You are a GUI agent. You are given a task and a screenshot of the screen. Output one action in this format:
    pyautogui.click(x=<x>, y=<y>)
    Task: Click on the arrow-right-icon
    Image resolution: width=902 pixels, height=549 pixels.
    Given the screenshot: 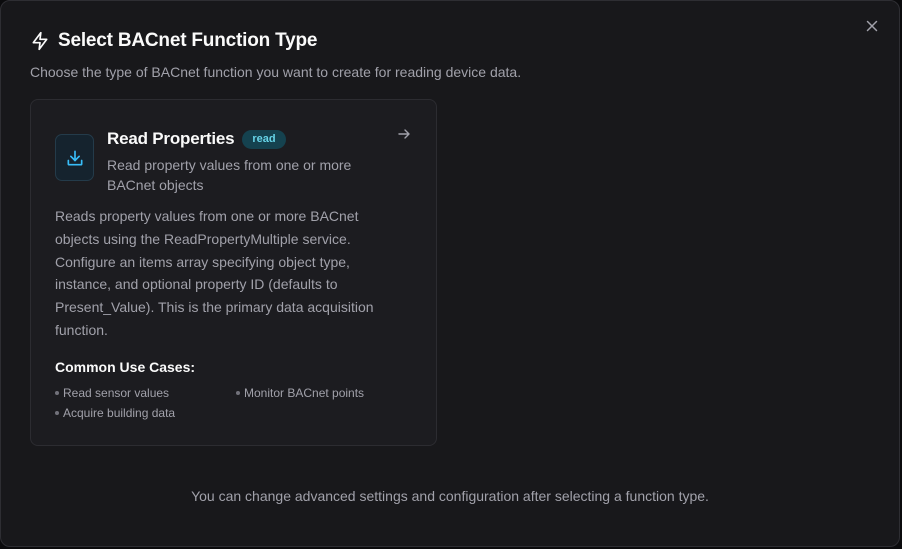 What is the action you would take?
    pyautogui.click(x=404, y=134)
    